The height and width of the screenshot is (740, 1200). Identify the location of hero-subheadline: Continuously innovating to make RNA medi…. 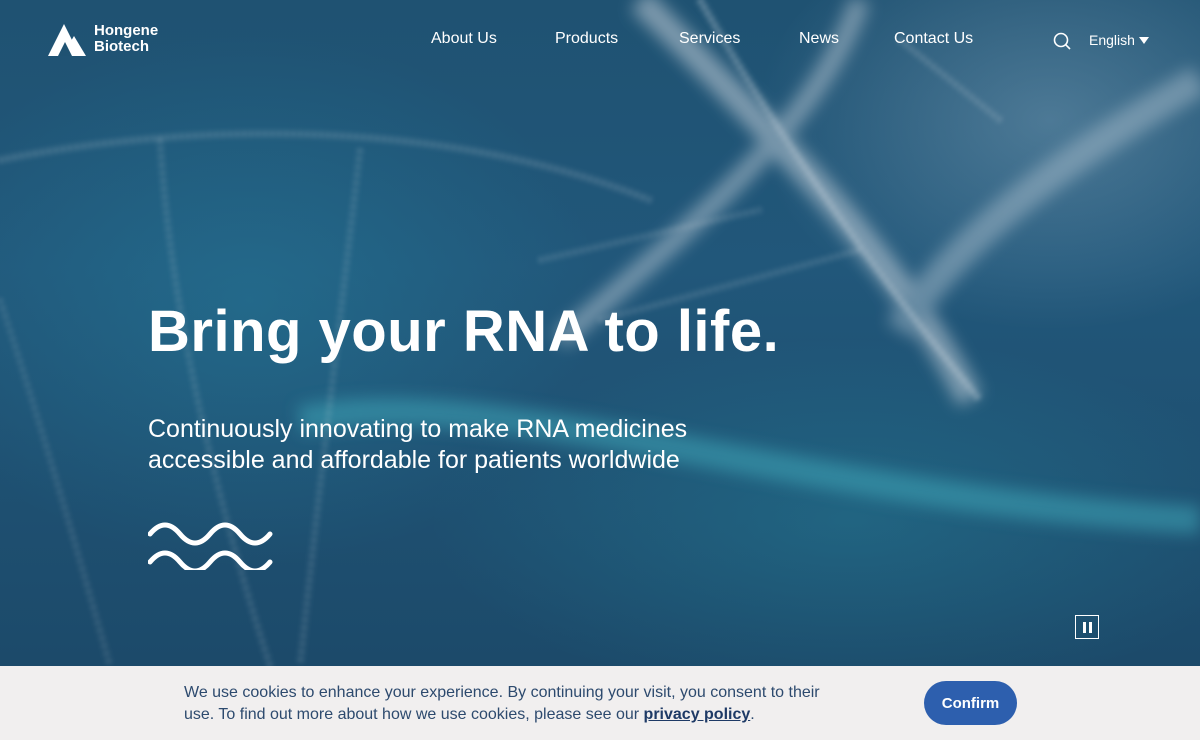
(418, 444).